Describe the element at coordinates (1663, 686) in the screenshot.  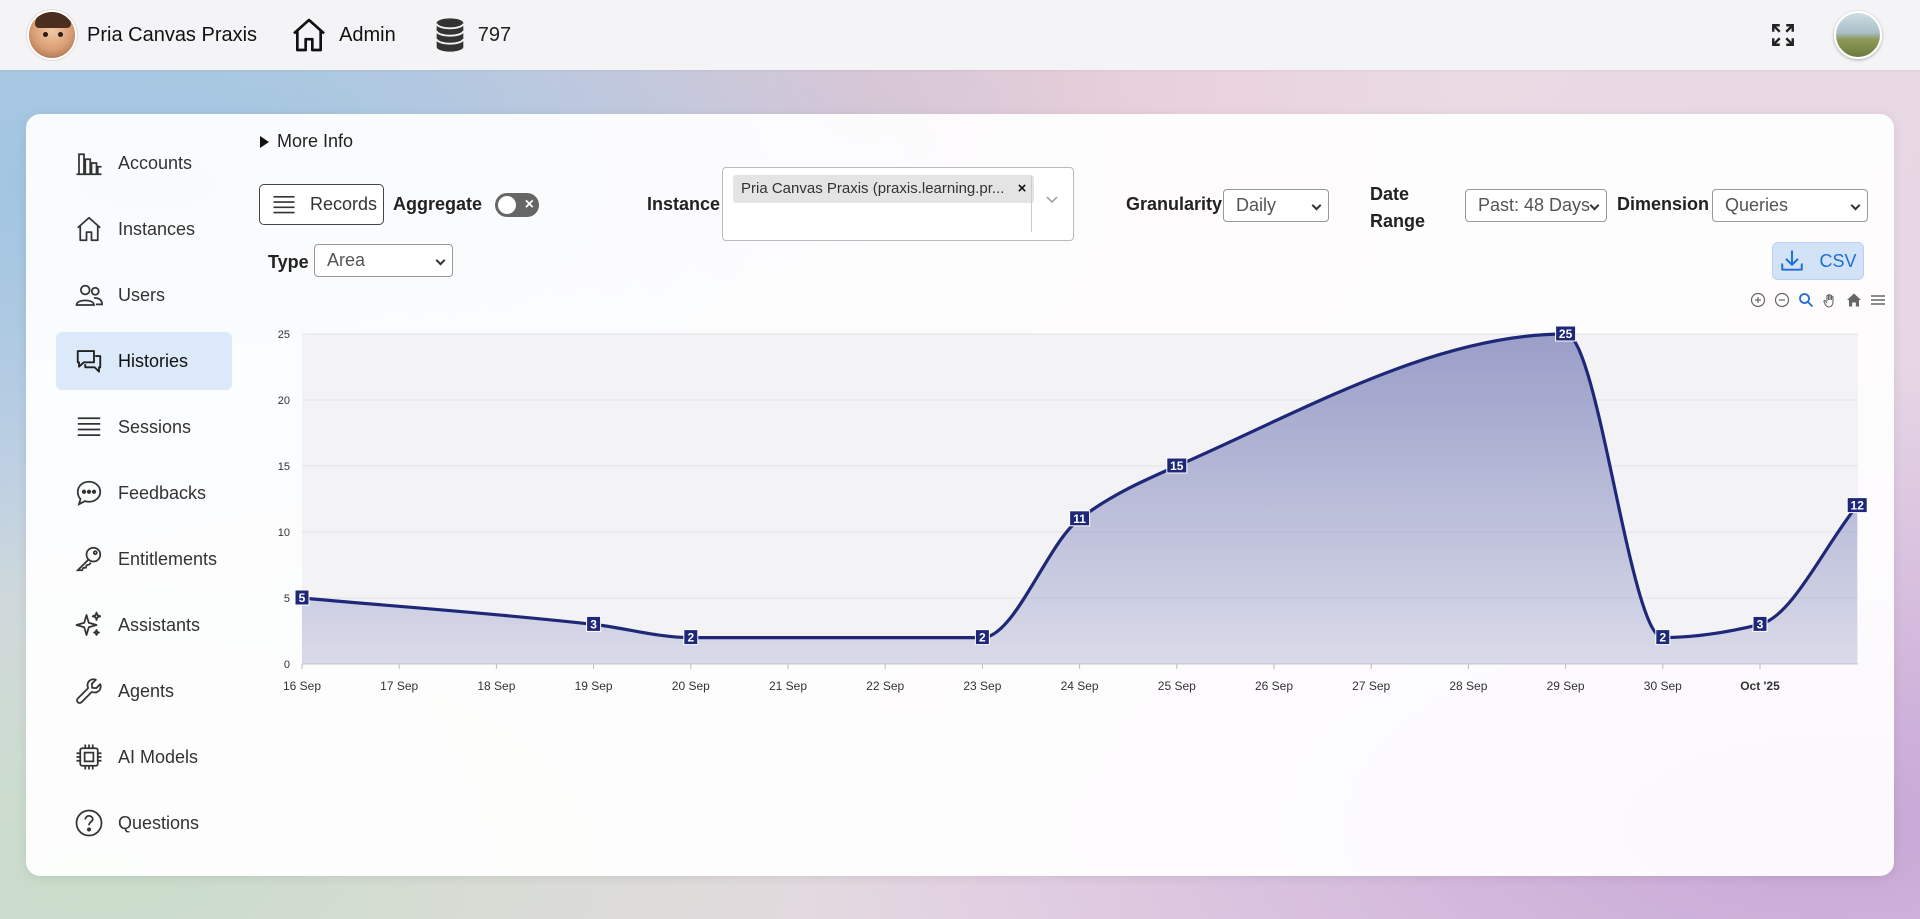
I see `x-tick-label: 30 Sep` at that location.